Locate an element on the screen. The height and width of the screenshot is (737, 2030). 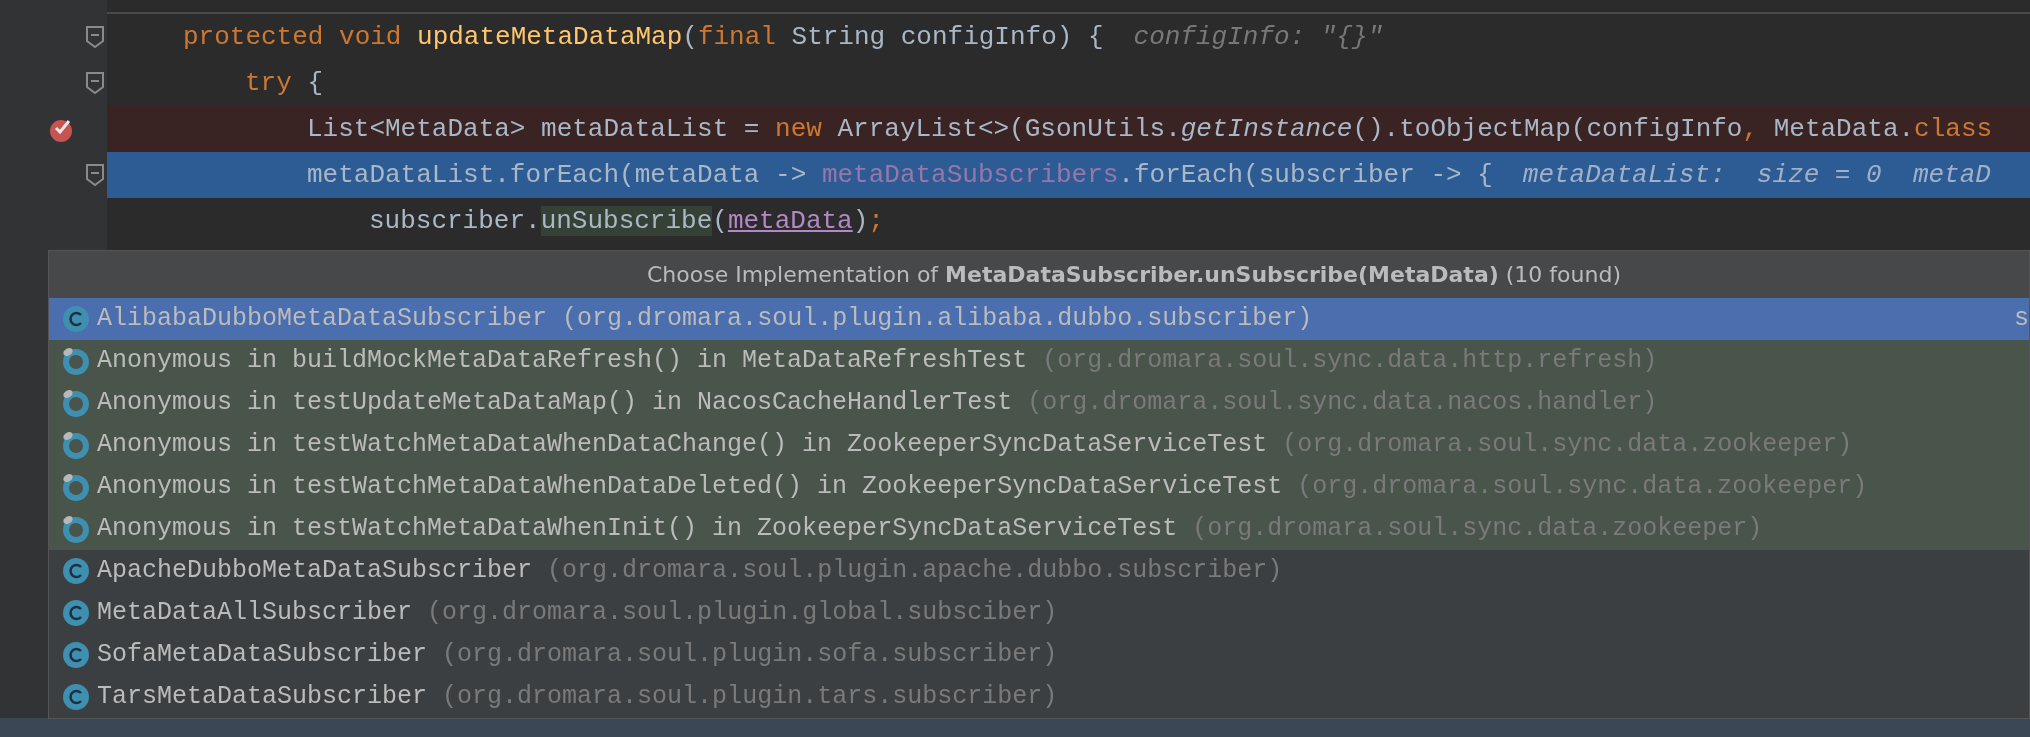
inline-hint: metaDataList: size = 0 metaD is located at coordinates (1756, 175).